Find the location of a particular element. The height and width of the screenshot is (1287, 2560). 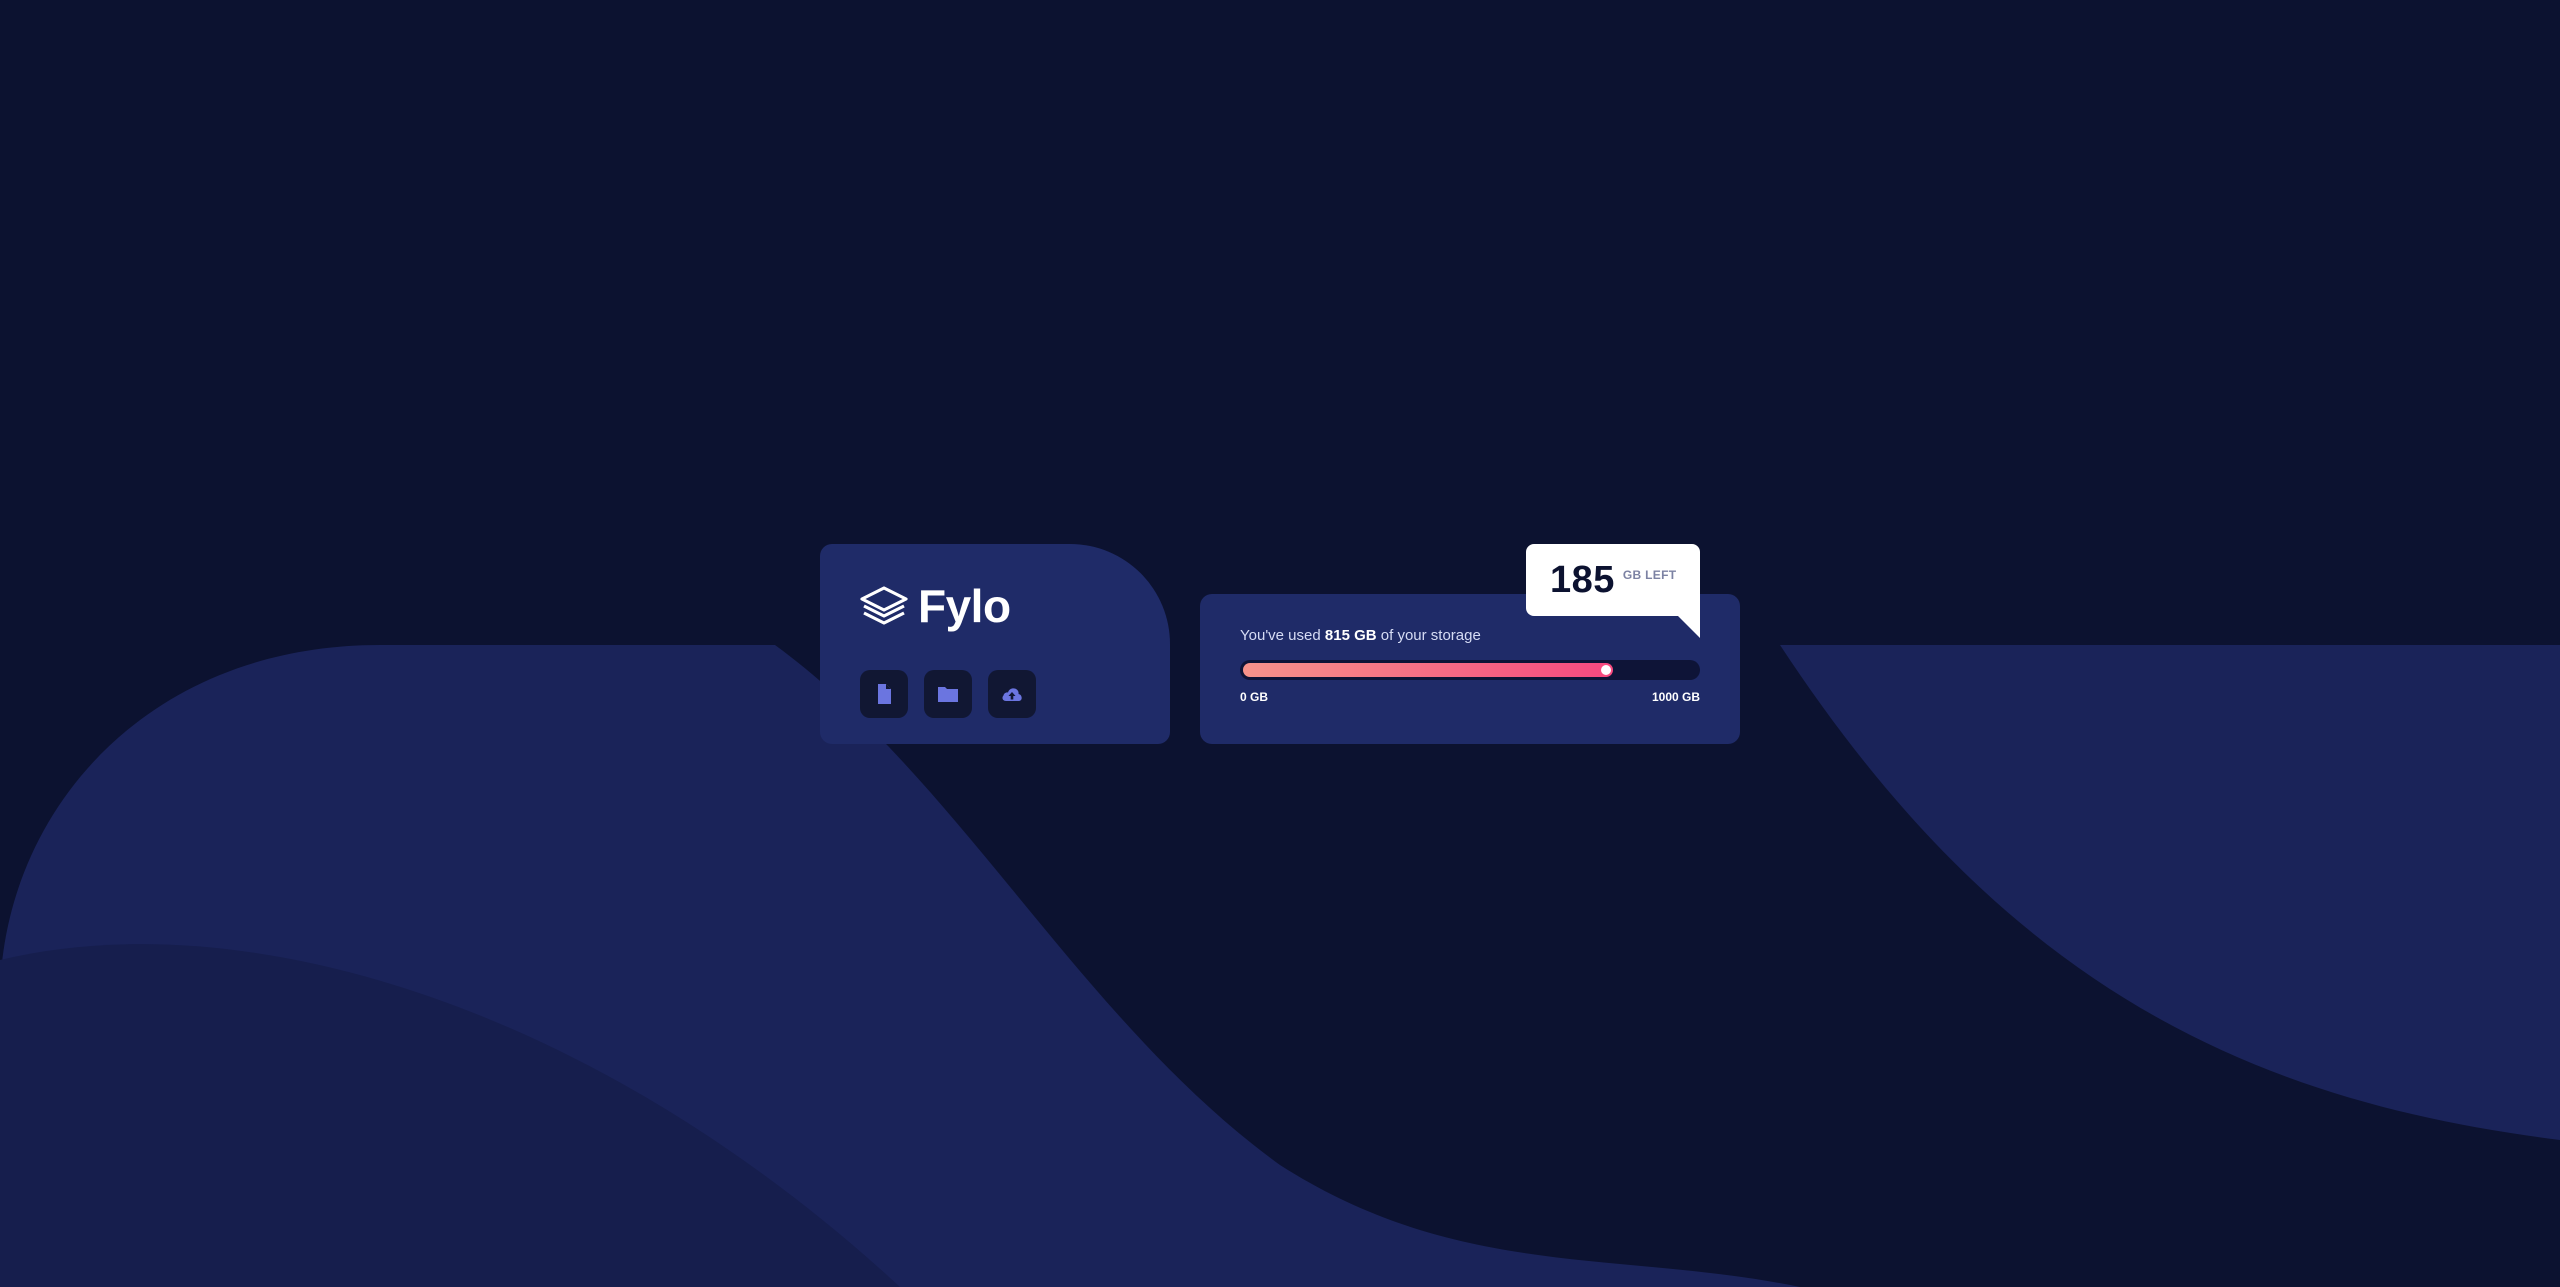

usage-text: You've used 815 GB of your storage is located at coordinates (1470, 635).